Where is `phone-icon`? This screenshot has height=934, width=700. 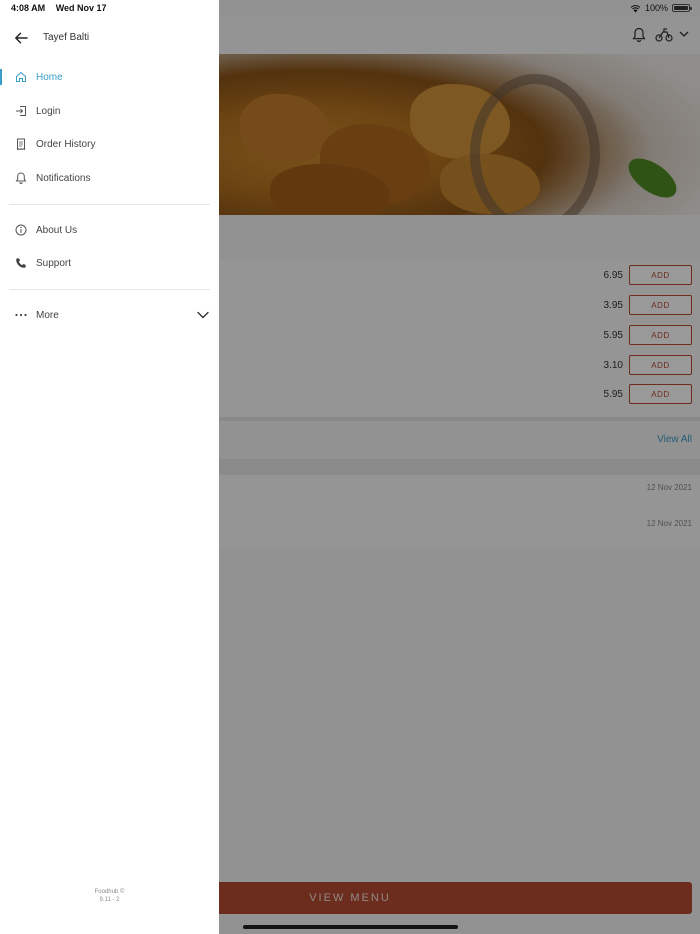 phone-icon is located at coordinates (21, 263).